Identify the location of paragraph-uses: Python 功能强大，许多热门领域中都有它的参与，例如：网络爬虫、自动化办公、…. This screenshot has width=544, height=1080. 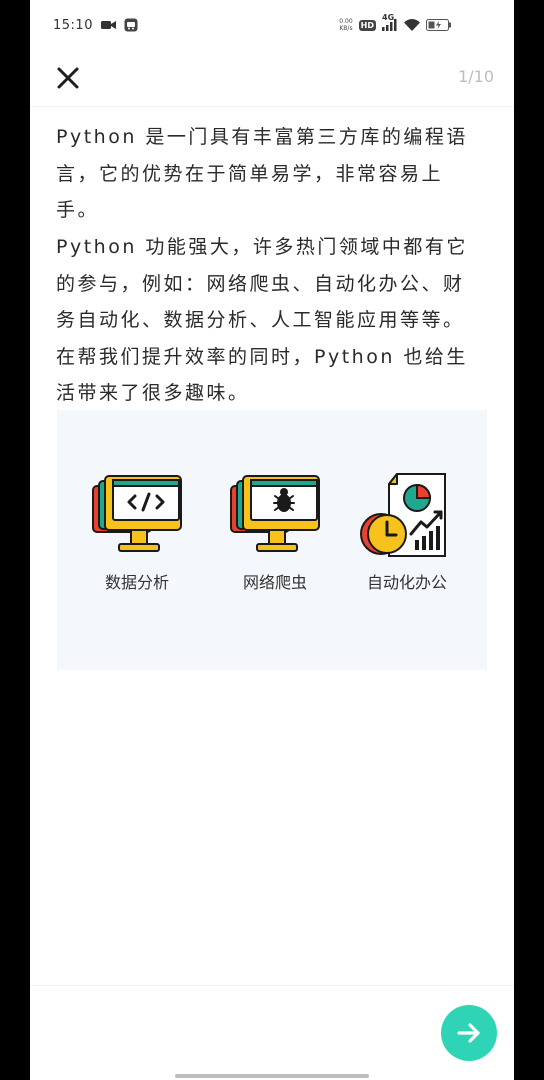
(262, 320).